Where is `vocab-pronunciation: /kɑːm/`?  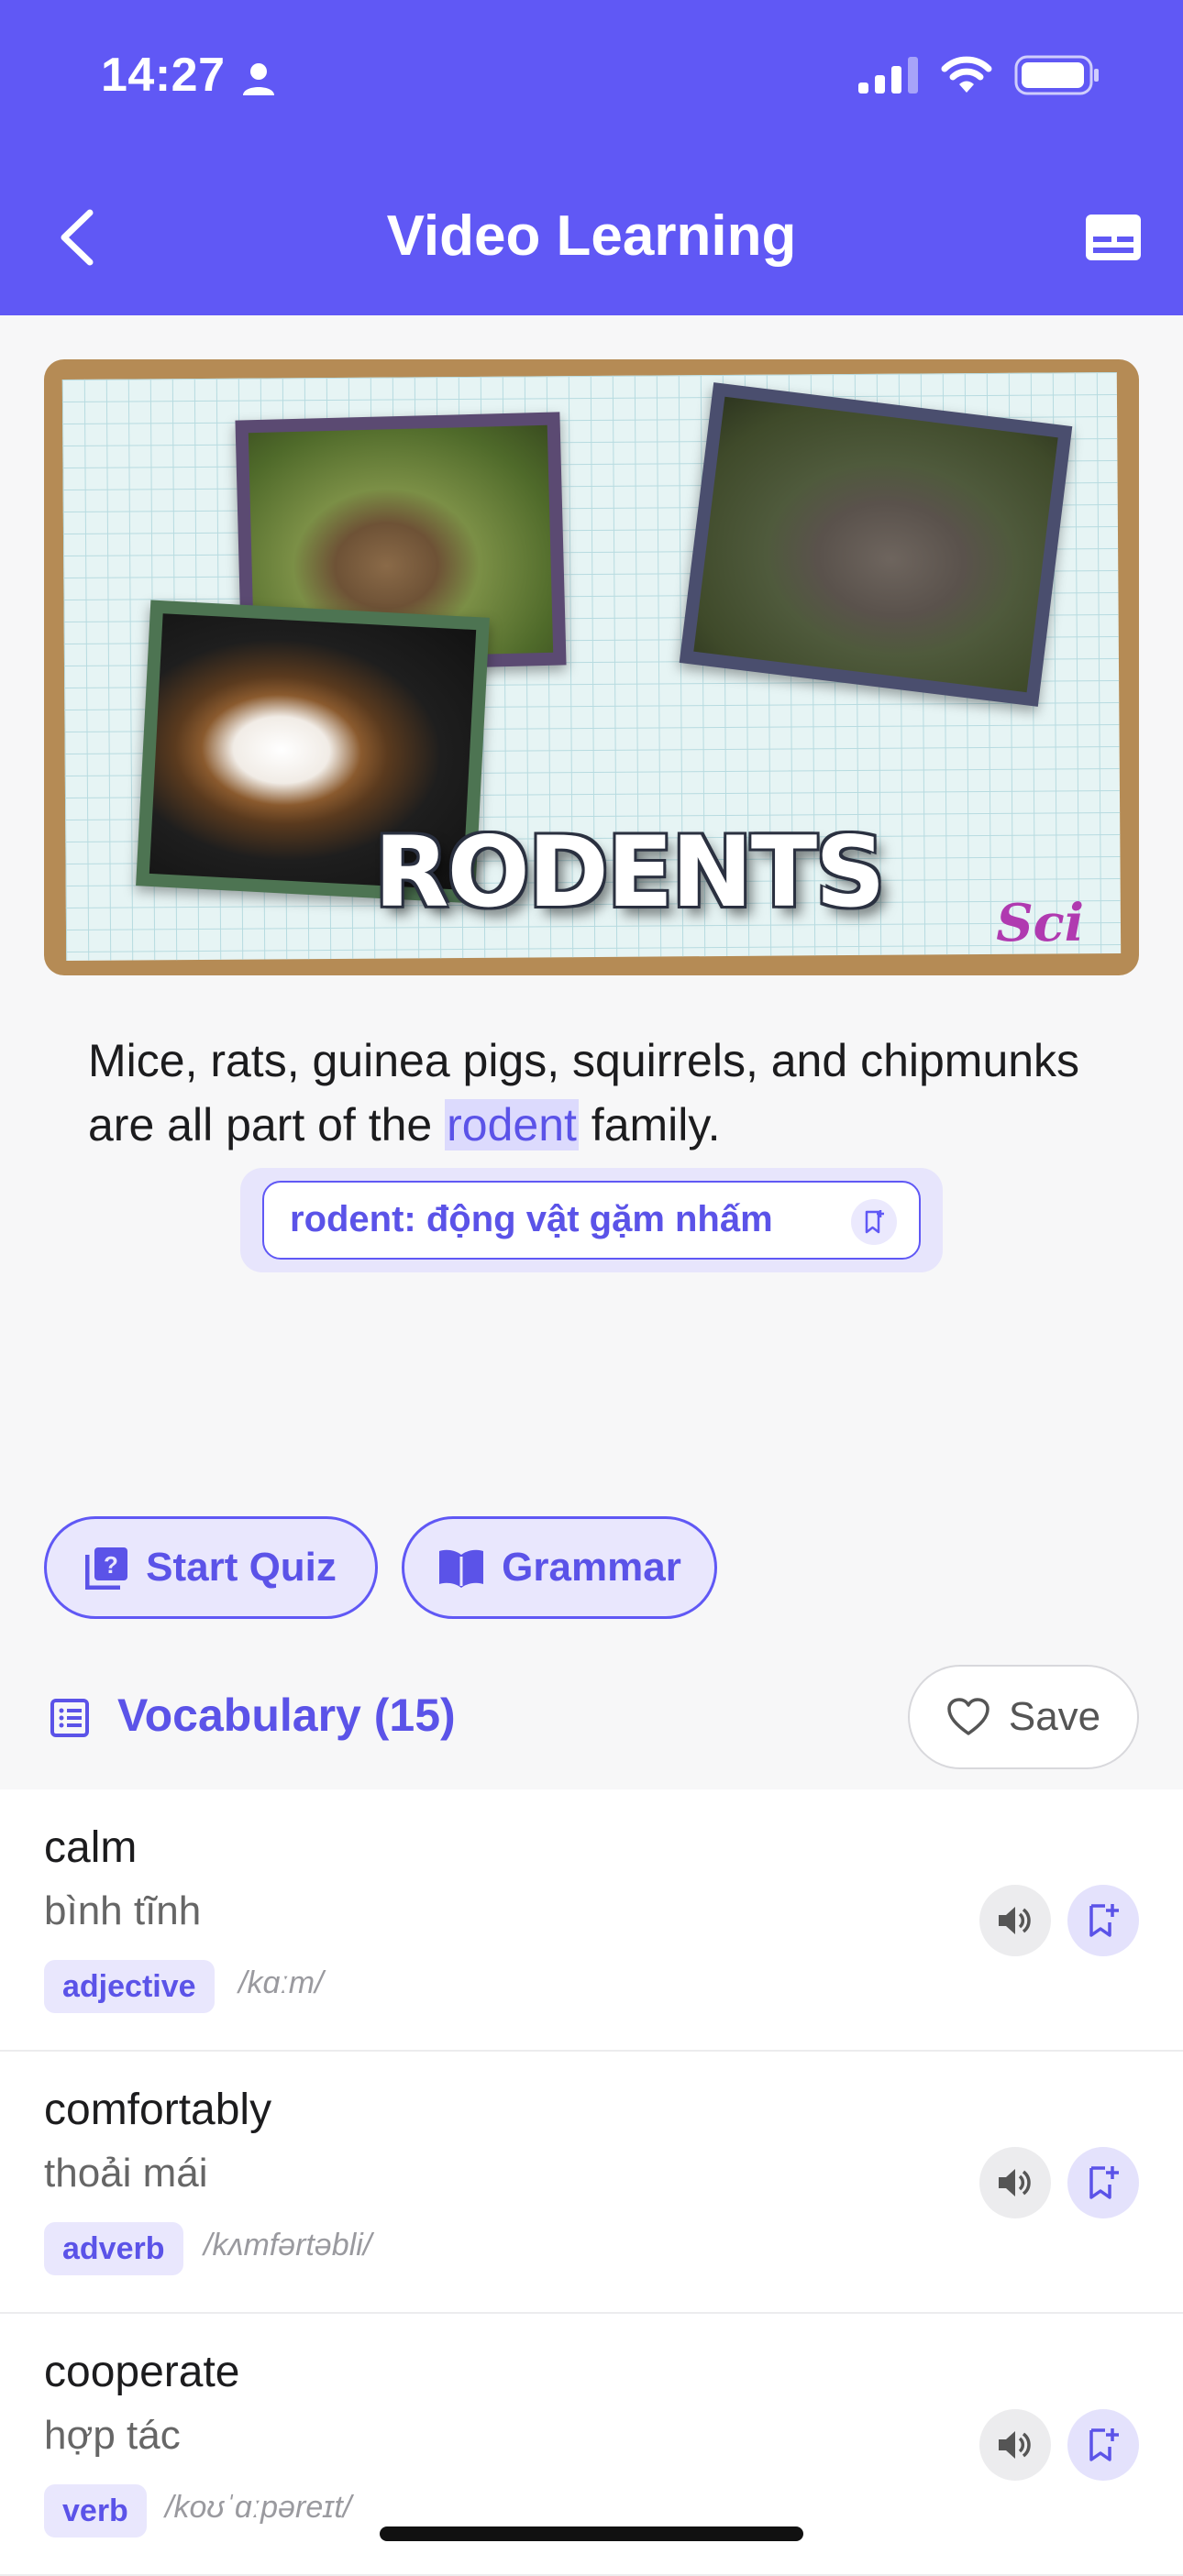
vocab-pronunciation: /kɑːm/ is located at coordinates (281, 1983).